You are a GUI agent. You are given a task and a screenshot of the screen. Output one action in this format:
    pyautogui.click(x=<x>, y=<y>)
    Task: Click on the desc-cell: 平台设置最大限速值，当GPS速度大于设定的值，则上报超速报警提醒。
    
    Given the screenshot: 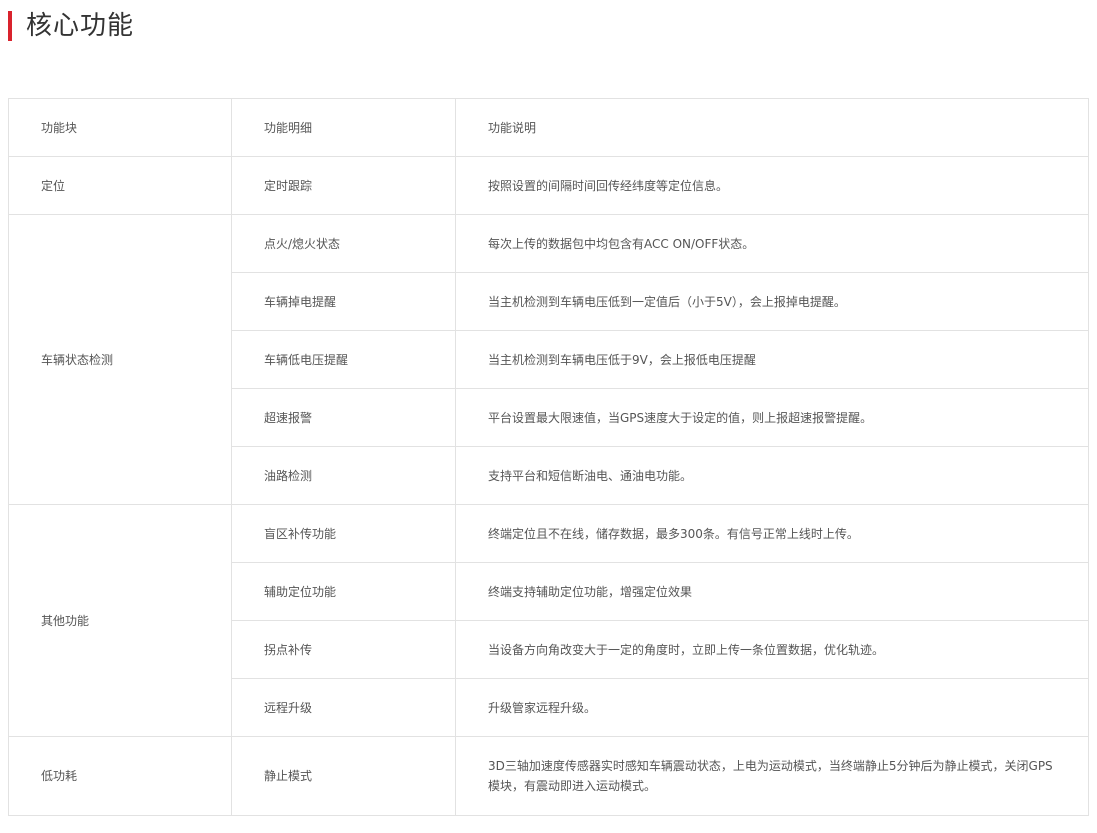 What is the action you would take?
    pyautogui.click(x=772, y=417)
    